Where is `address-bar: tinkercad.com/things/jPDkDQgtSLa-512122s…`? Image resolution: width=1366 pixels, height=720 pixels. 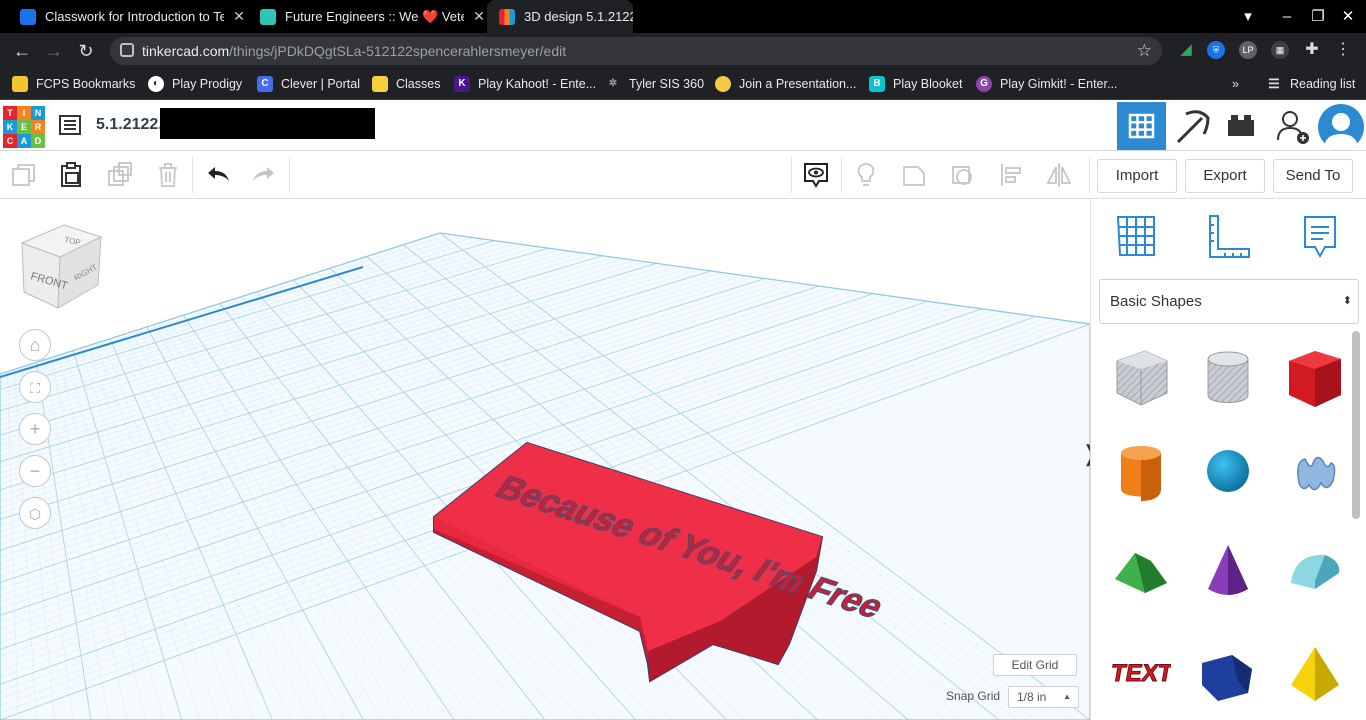
address-bar: tinkercad.com/things/jPDkDQgtSLa-512122s… is located at coordinates (636, 51).